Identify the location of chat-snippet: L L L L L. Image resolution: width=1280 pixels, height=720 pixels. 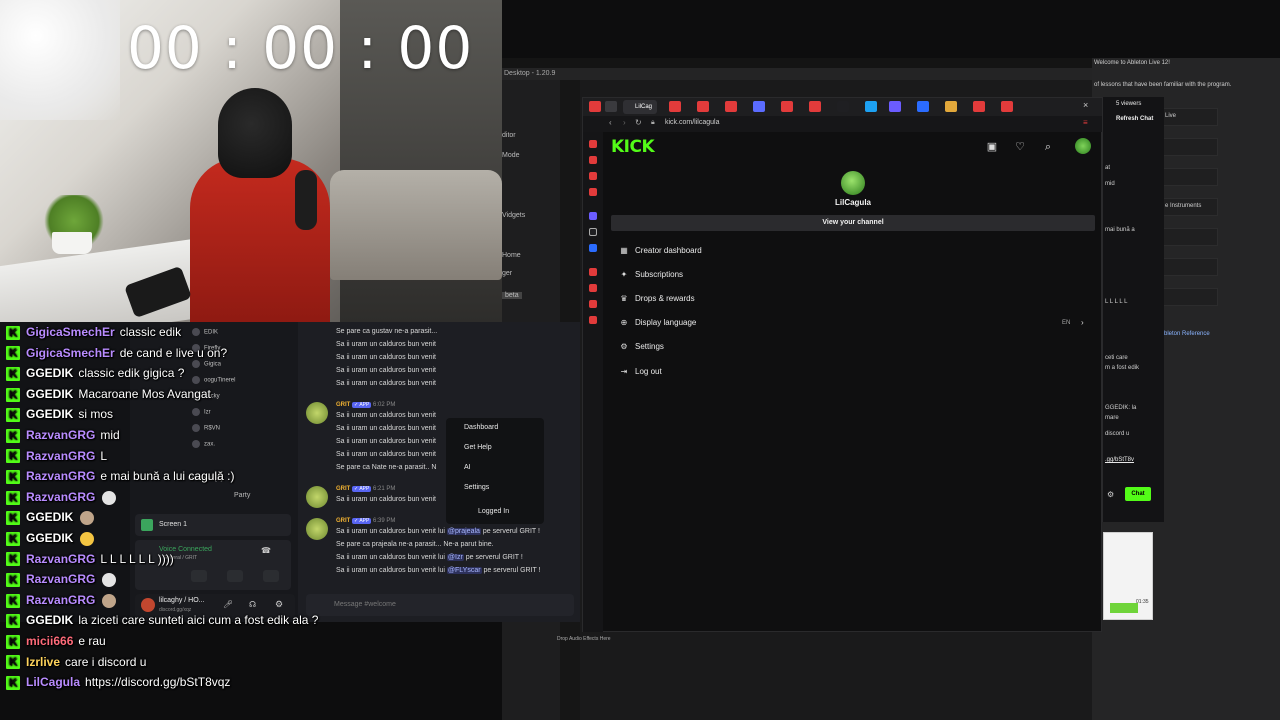
(1116, 302).